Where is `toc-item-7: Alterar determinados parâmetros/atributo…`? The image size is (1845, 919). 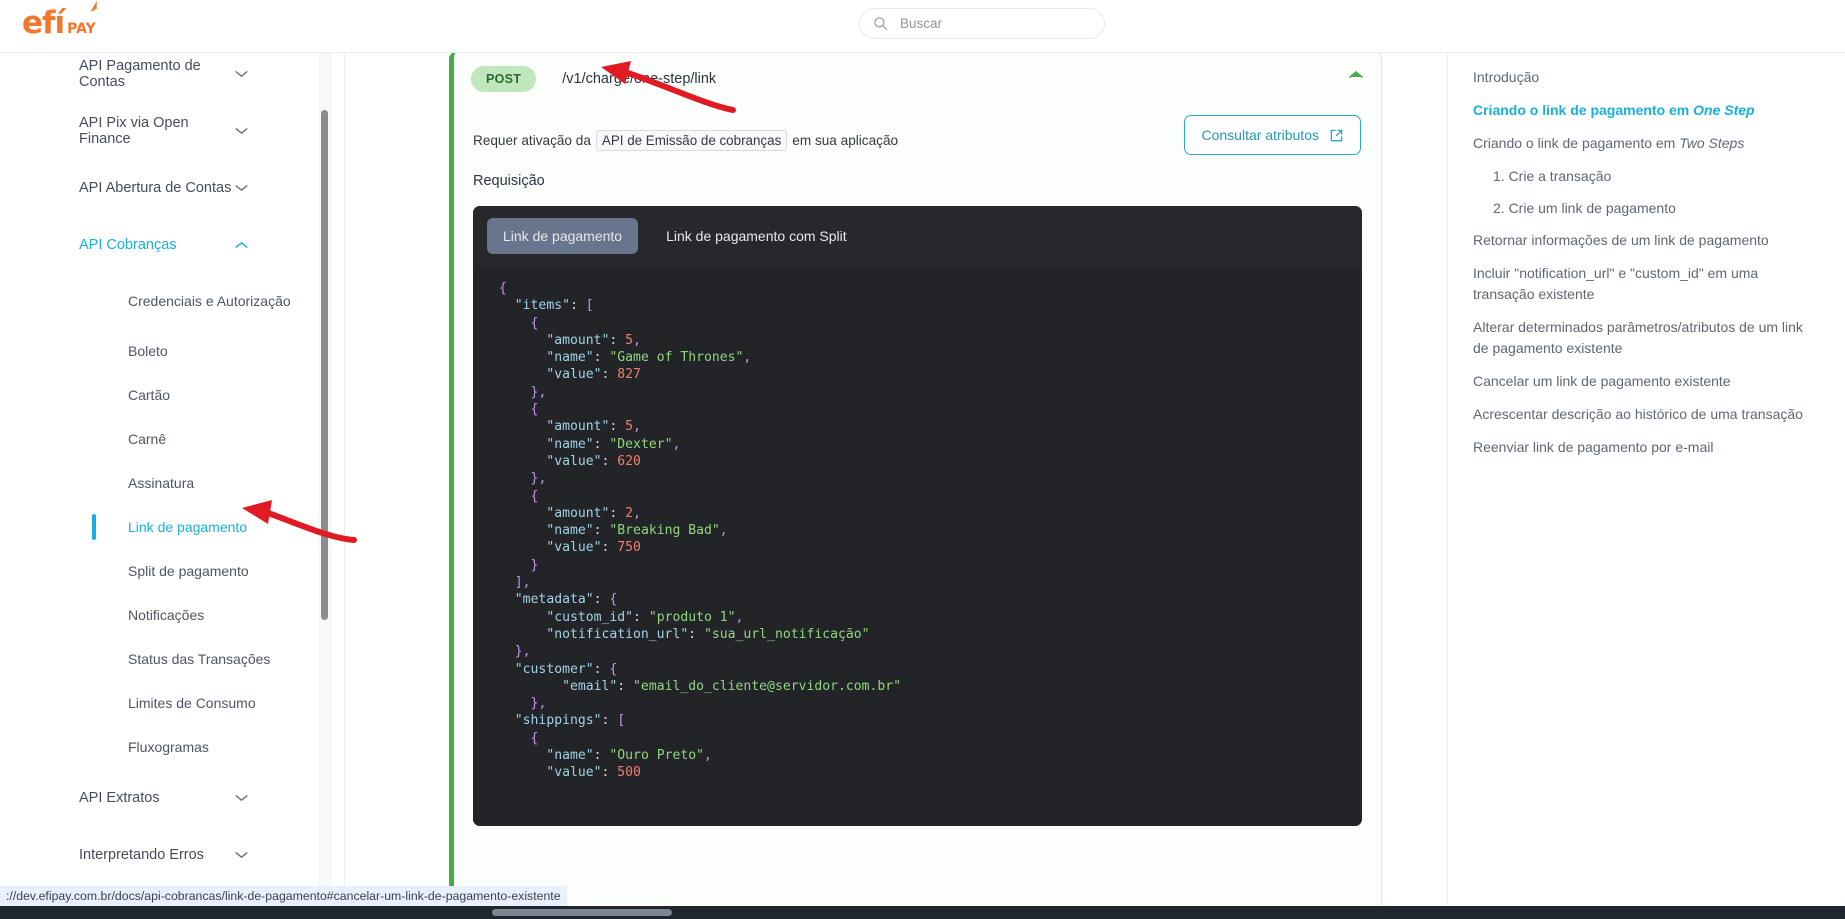 toc-item-7: Alterar determinados parâmetros/atributo… is located at coordinates (1639, 338).